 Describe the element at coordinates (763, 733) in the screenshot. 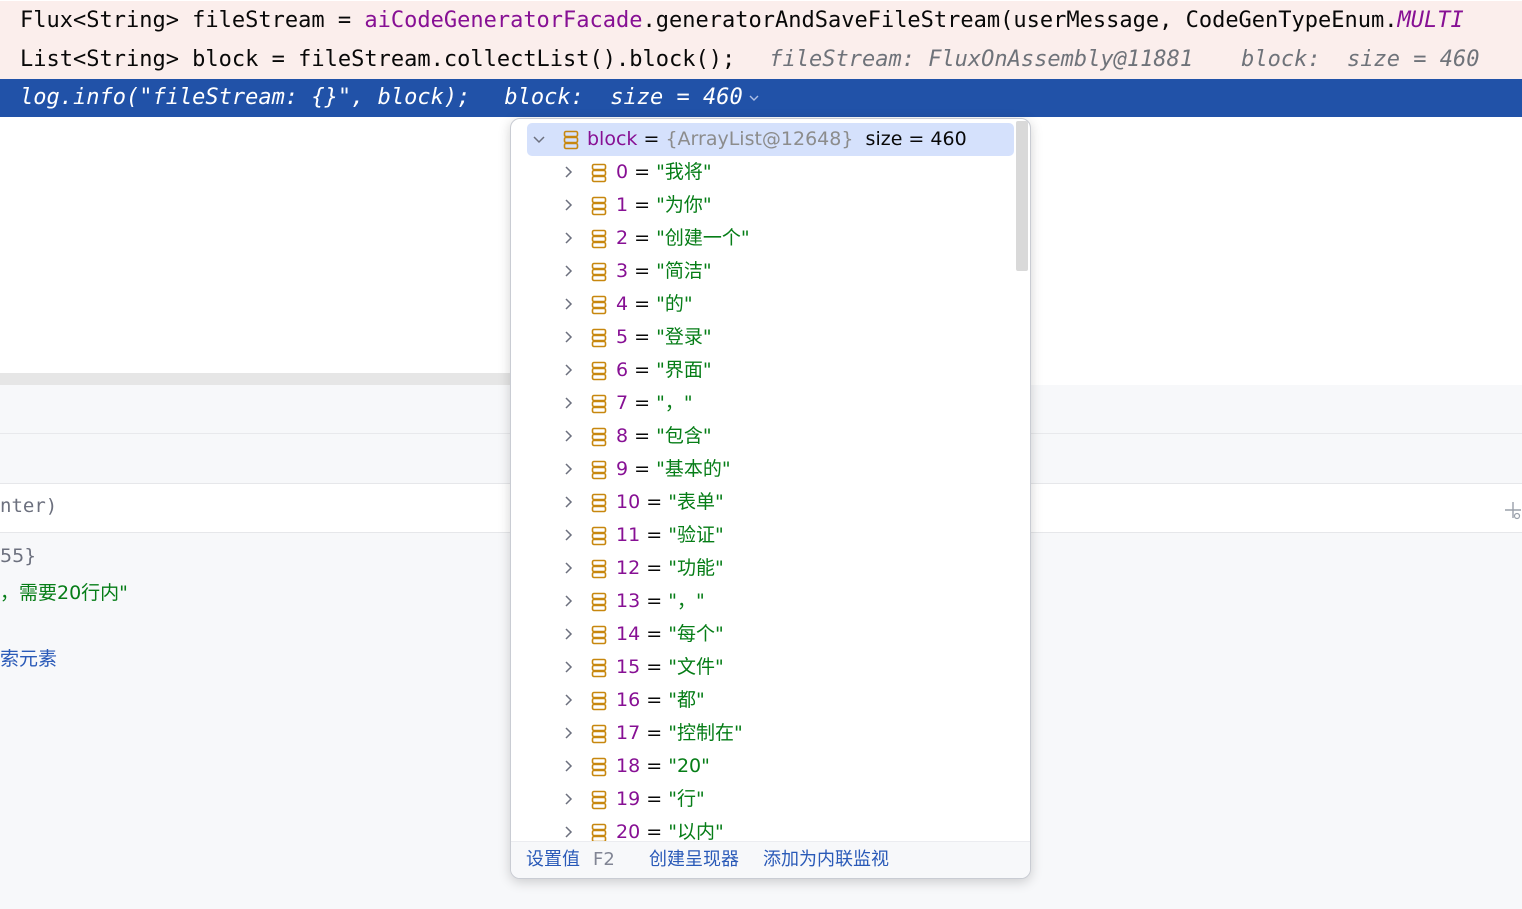

I see `tree-item-row: 17 = "控制在"` at that location.